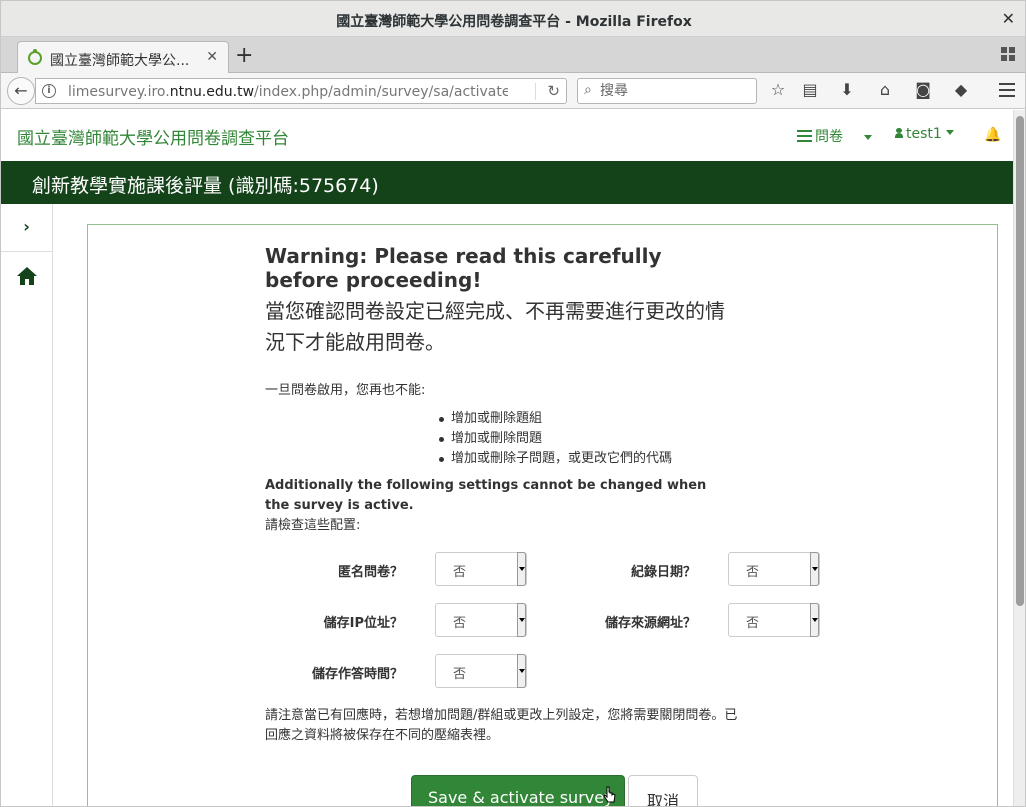 This screenshot has height=807, width=1026. What do you see at coordinates (1008, 18) in the screenshot?
I see `close-icon: ✕` at bounding box center [1008, 18].